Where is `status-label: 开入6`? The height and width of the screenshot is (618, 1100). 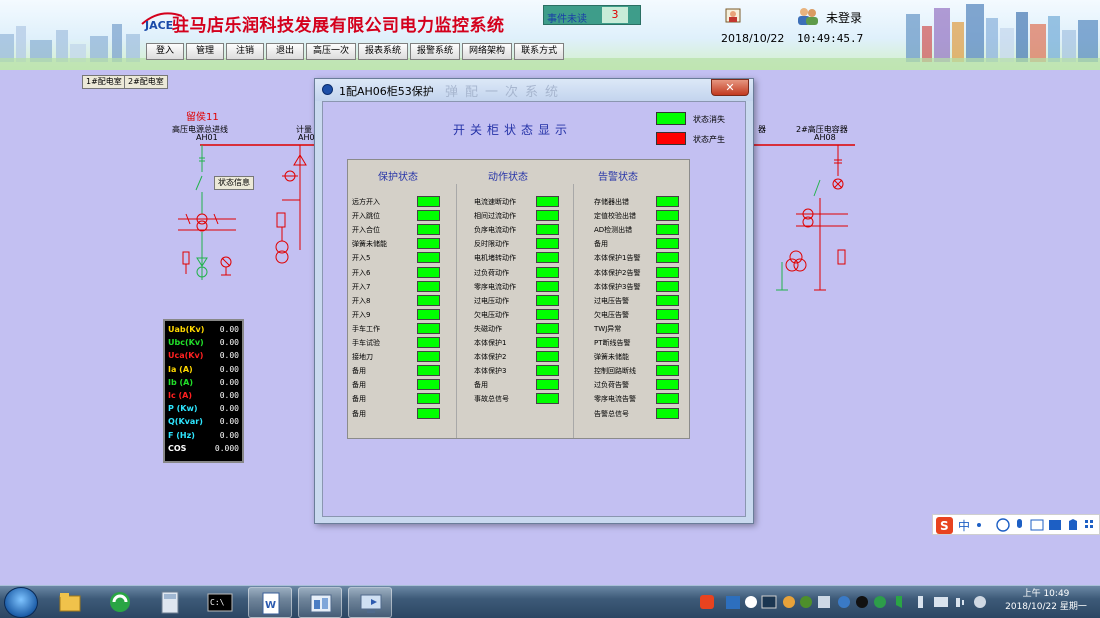
status-label: 开入6 is located at coordinates (361, 272).